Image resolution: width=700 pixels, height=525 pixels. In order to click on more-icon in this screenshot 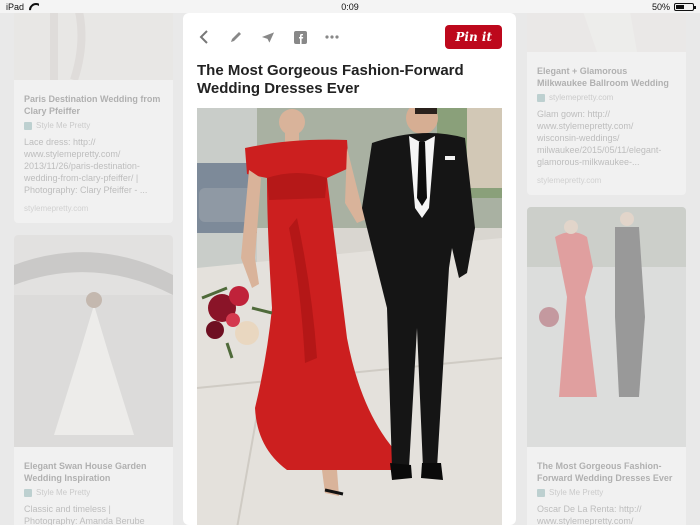, I will do `click(332, 37)`.